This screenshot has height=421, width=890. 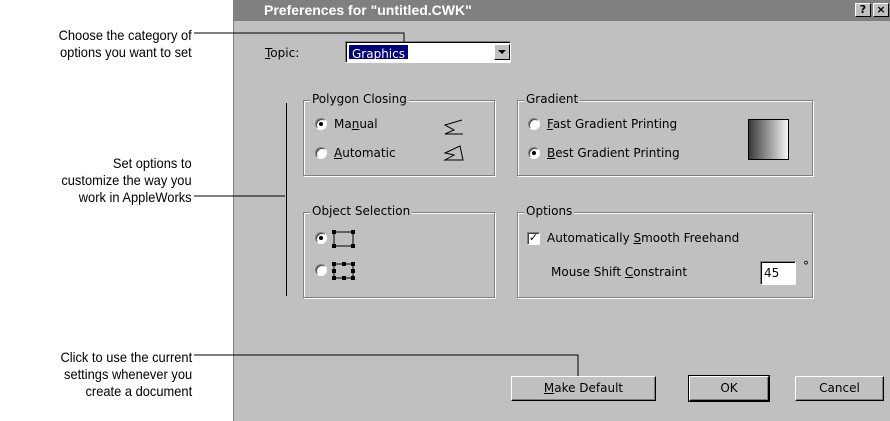 I want to click on callout-category-line1: Choose the category of, so click(x=125, y=35).